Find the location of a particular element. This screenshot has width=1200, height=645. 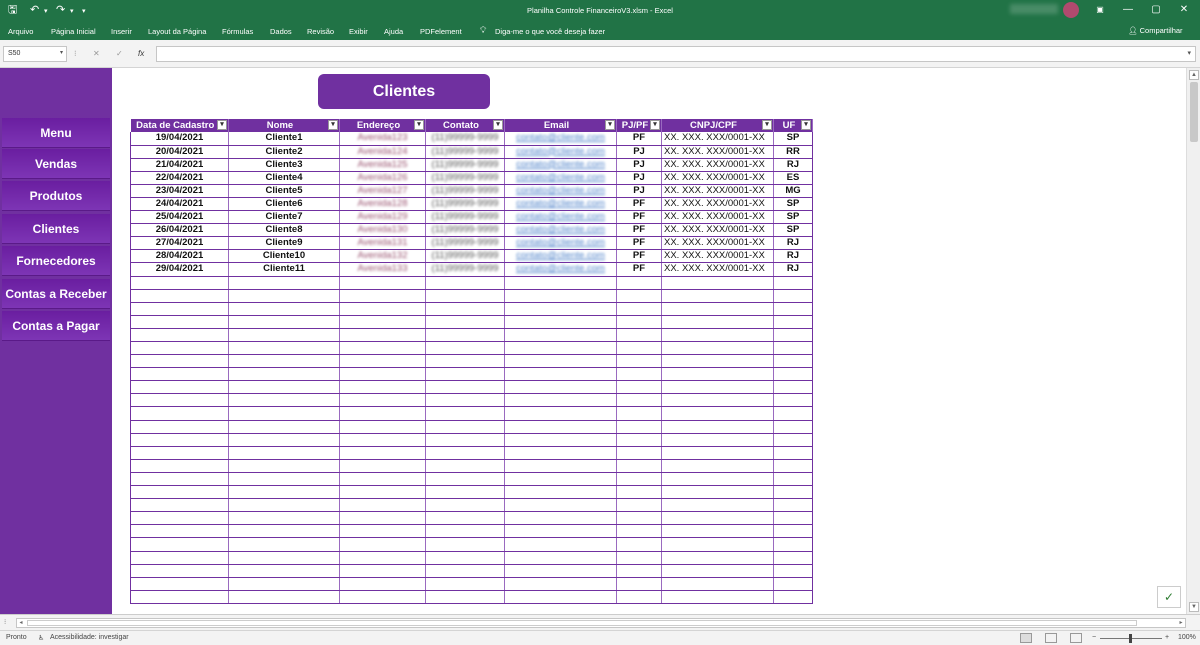

cell-type: PJ is located at coordinates (639, 191).